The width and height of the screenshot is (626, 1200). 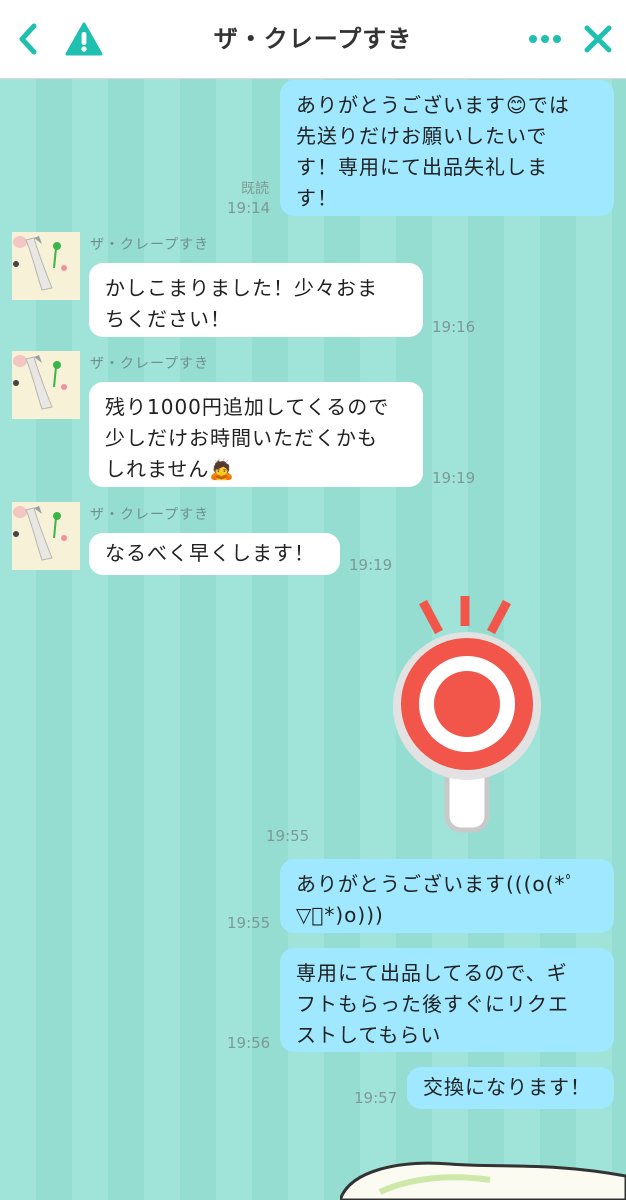 I want to click on back-button, so click(x=28, y=39).